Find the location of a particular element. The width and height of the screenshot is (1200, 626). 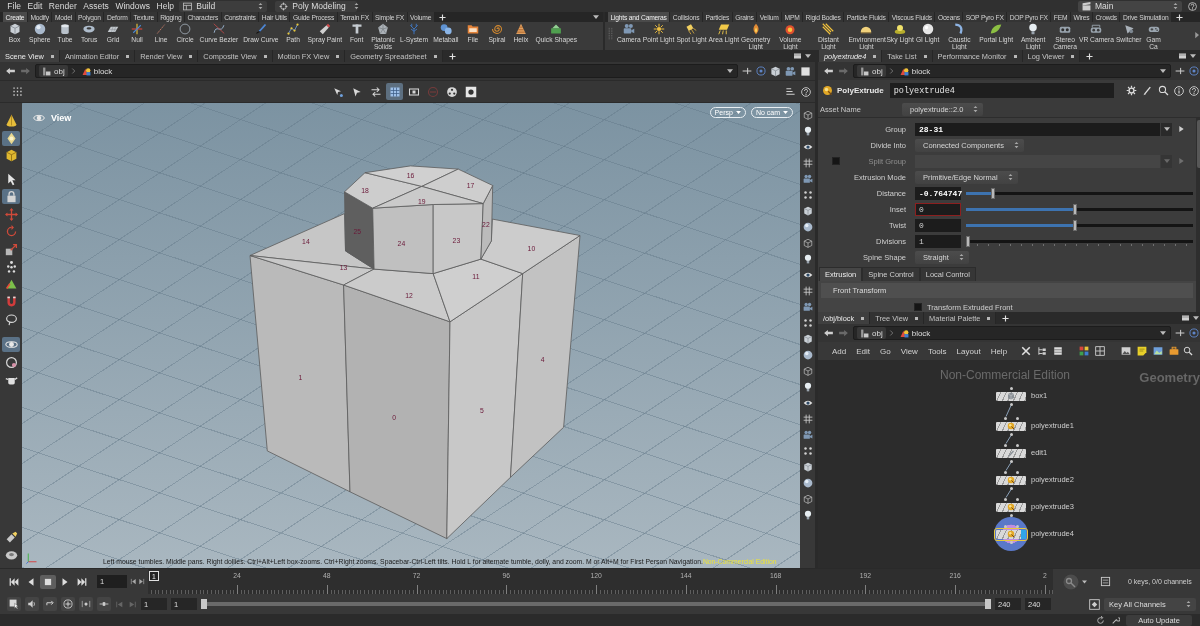

menu-item: Add is located at coordinates (839, 351).